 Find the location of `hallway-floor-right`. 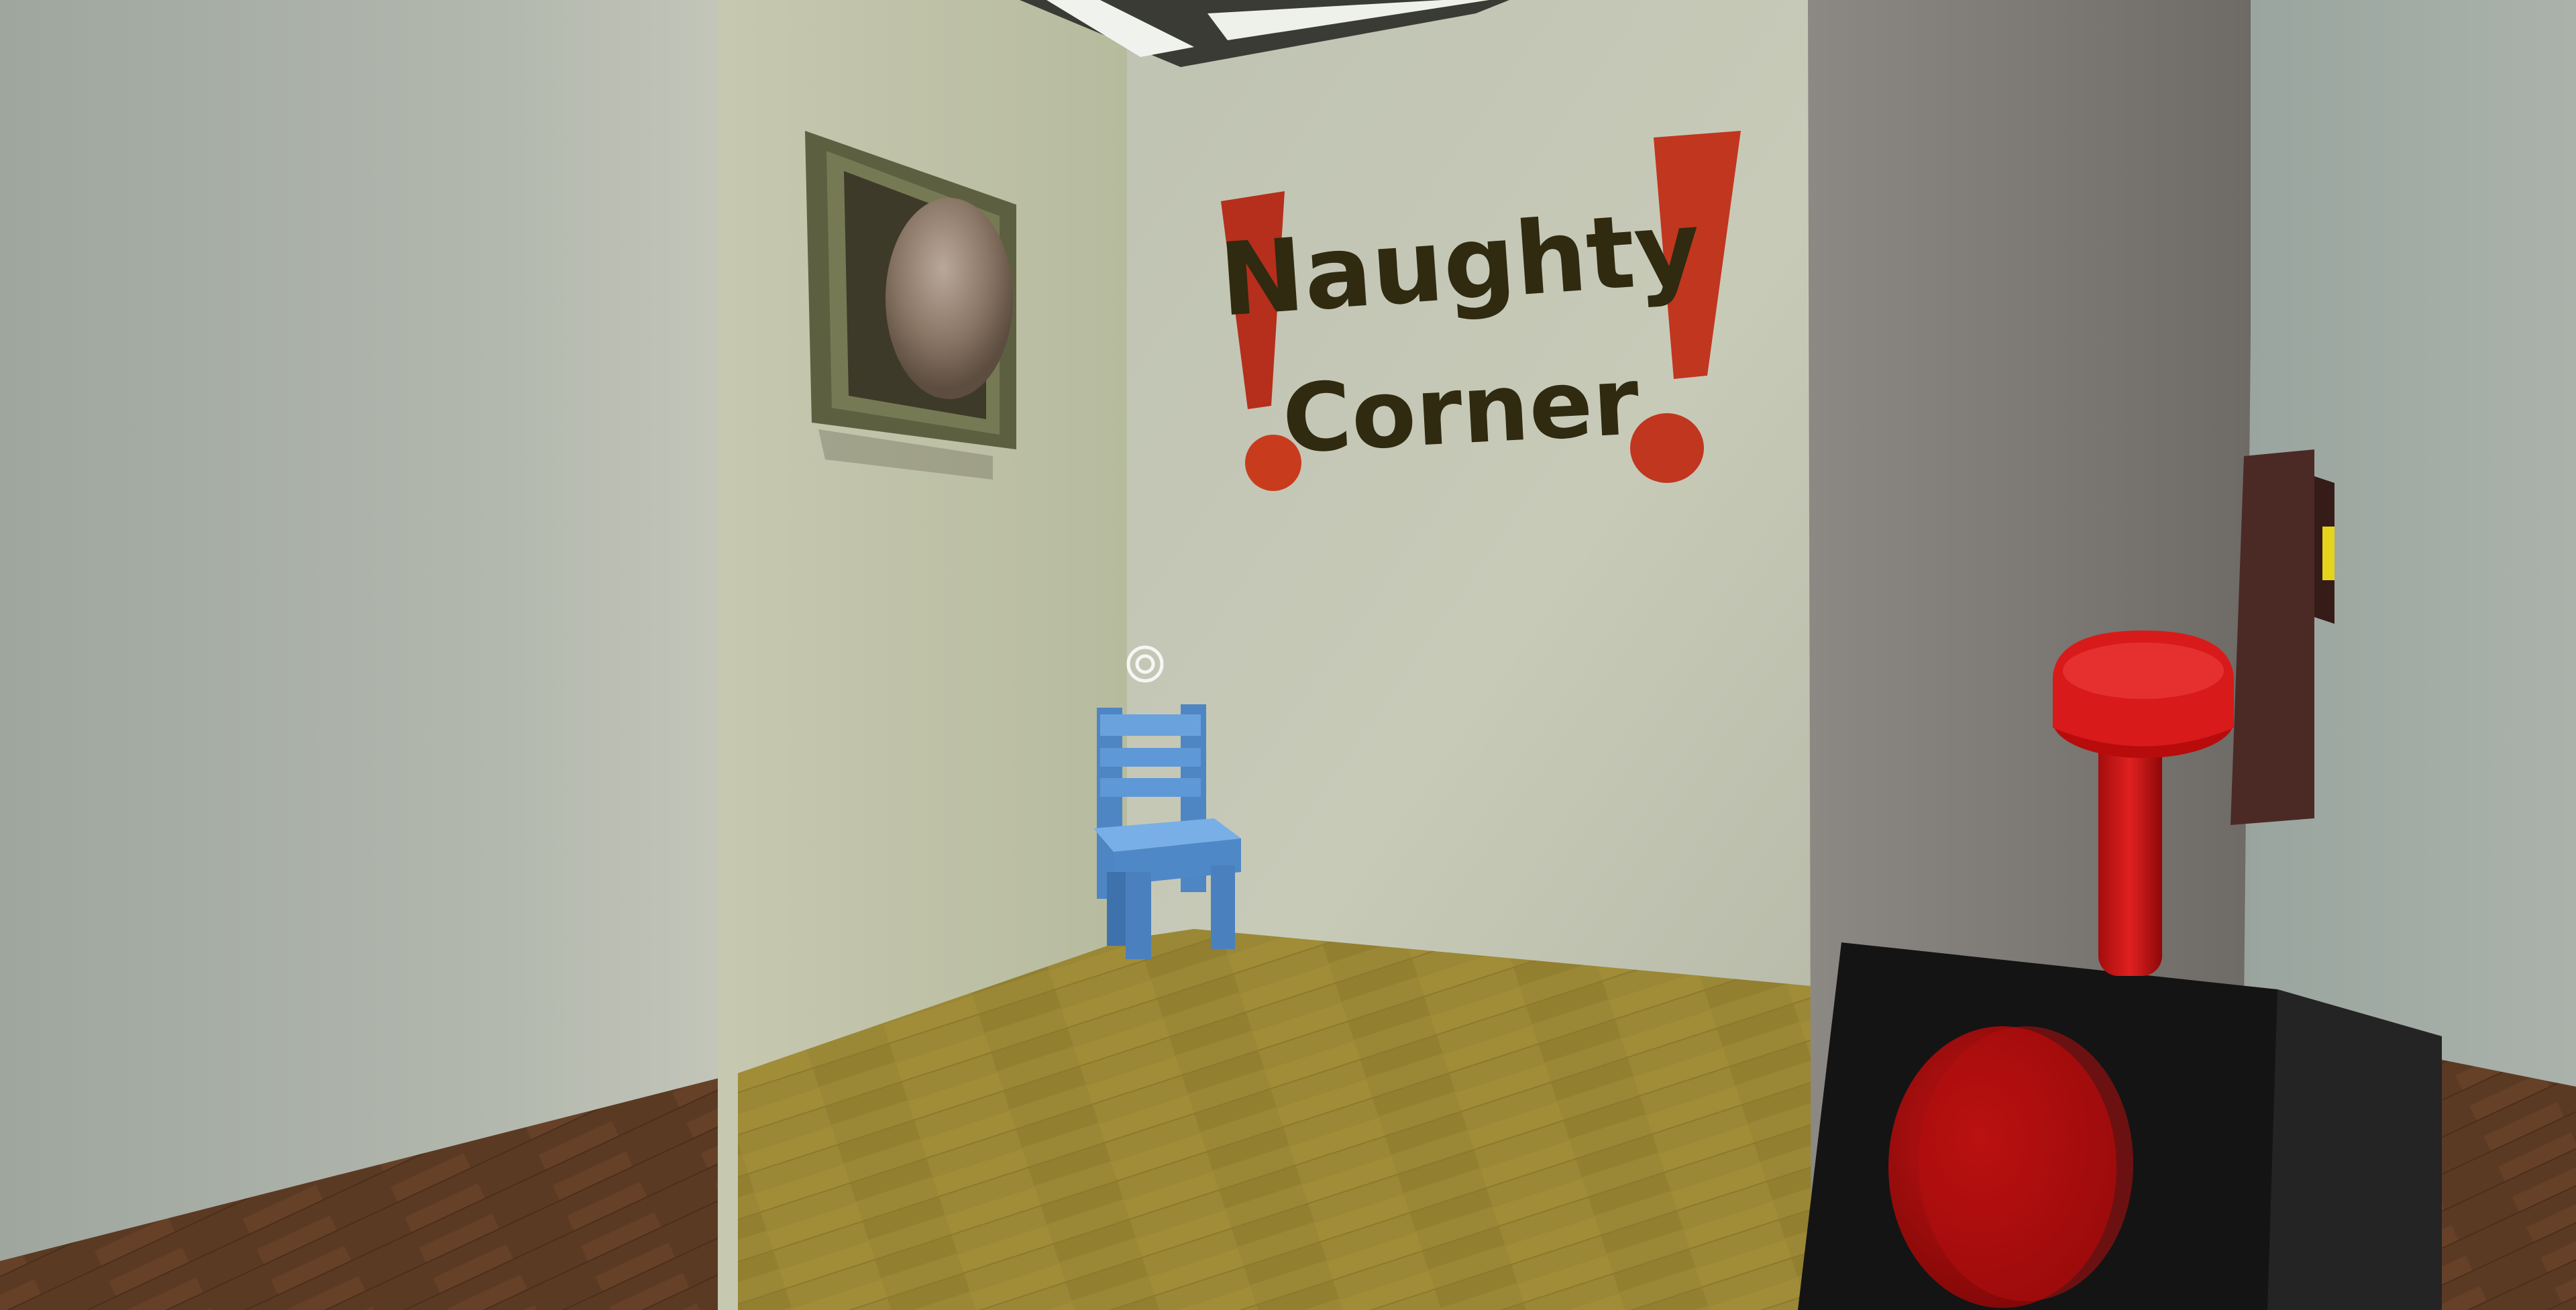

hallway-floor-right is located at coordinates (2502, 1185).